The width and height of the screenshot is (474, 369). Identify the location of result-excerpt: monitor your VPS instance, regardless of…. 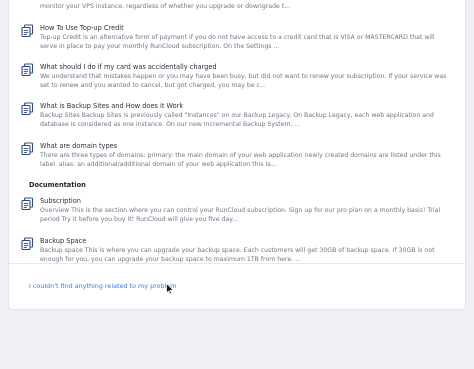
(165, 6).